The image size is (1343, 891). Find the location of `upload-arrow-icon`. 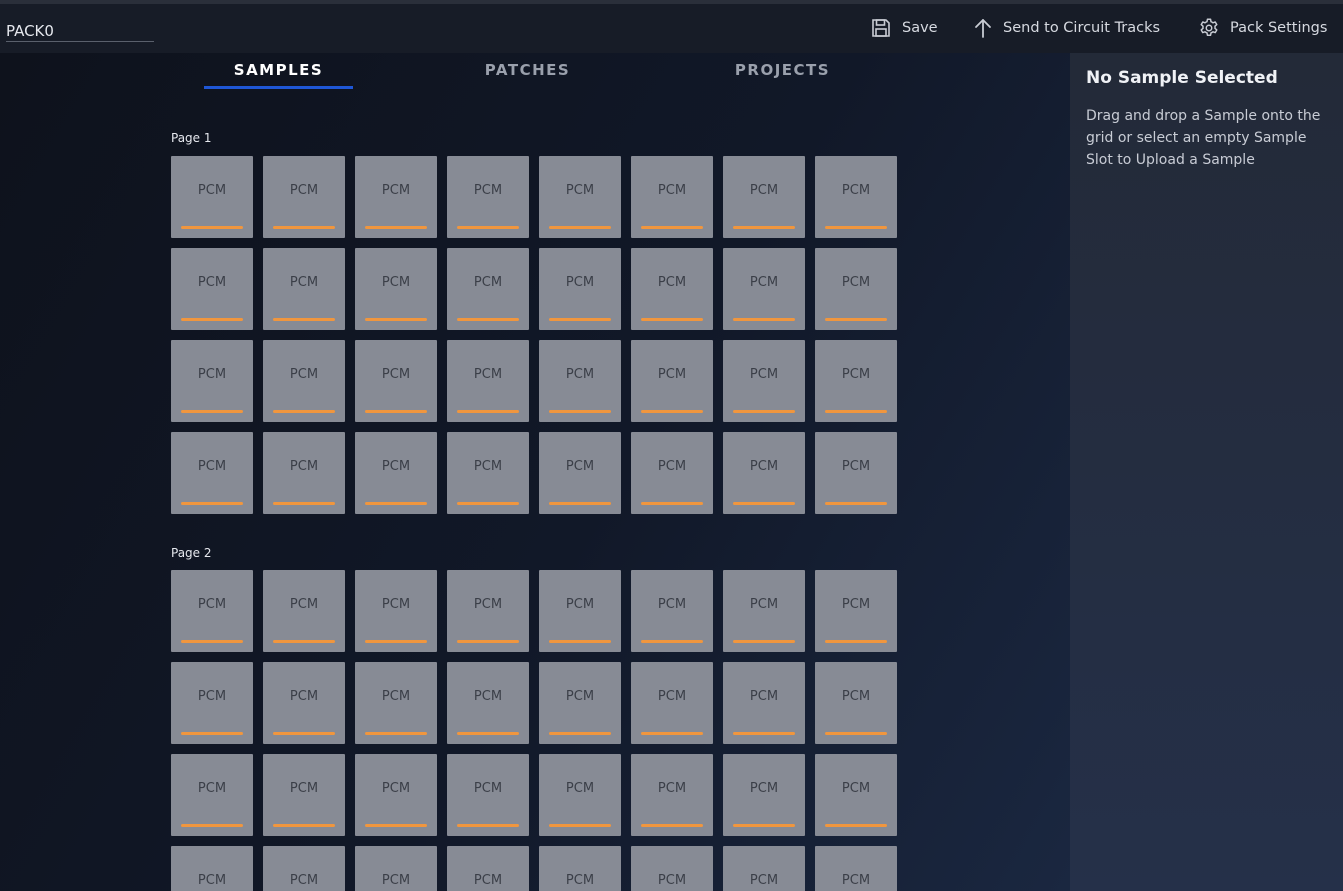

upload-arrow-icon is located at coordinates (983, 28).